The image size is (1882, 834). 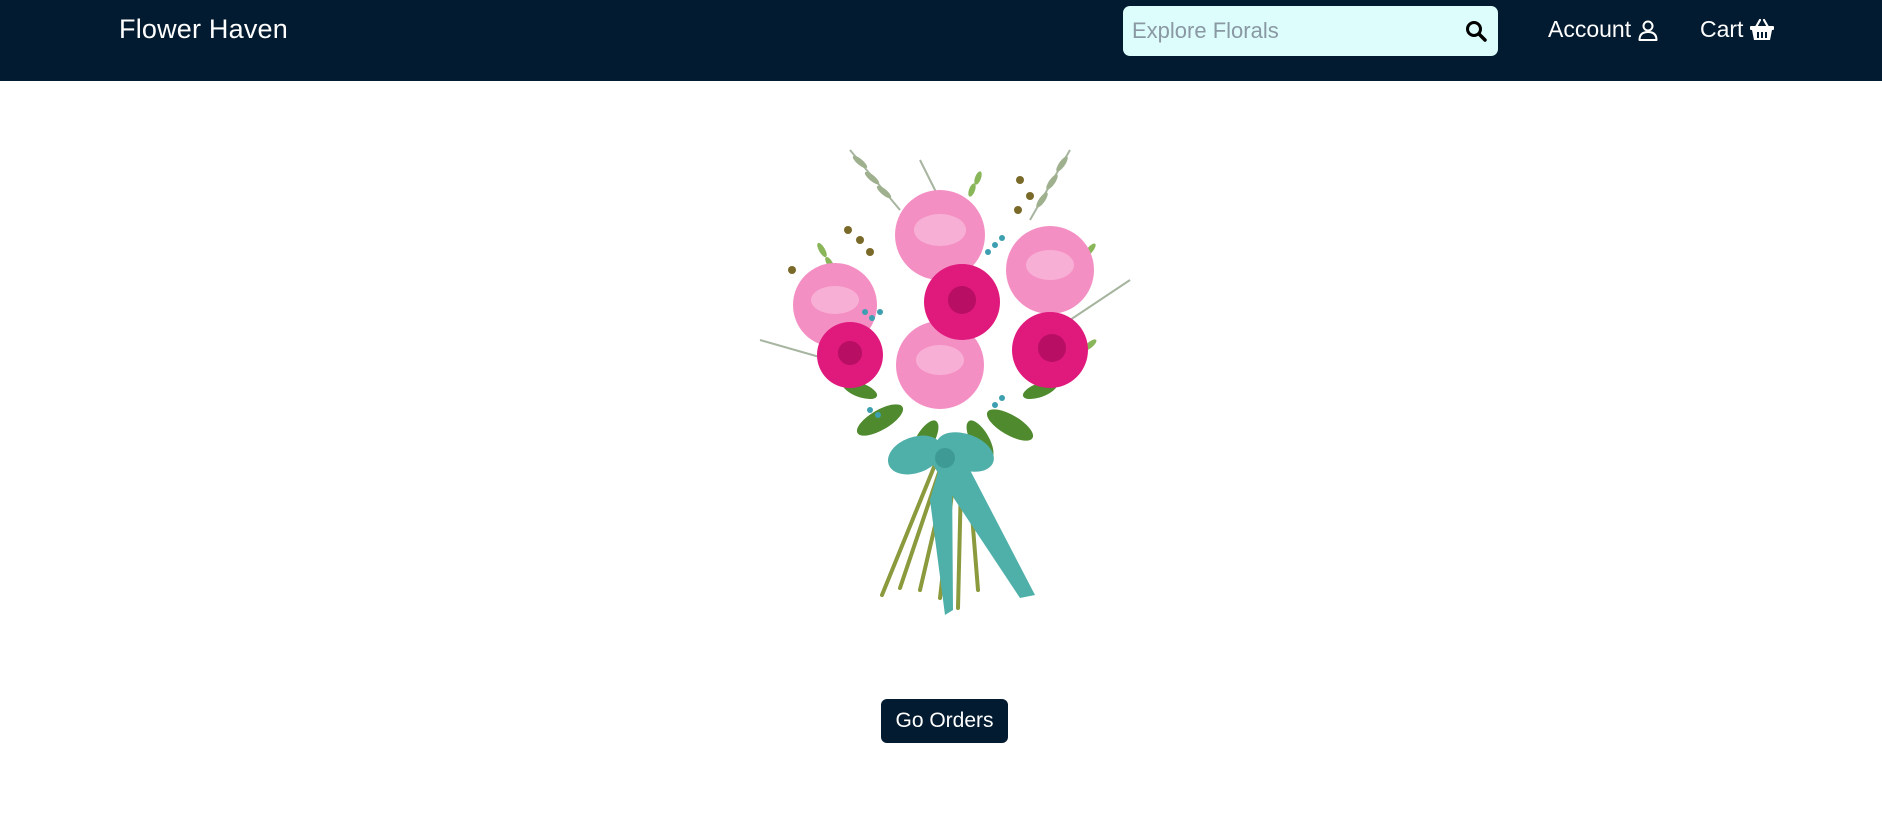 I want to click on basket-icon, so click(x=1762, y=29).